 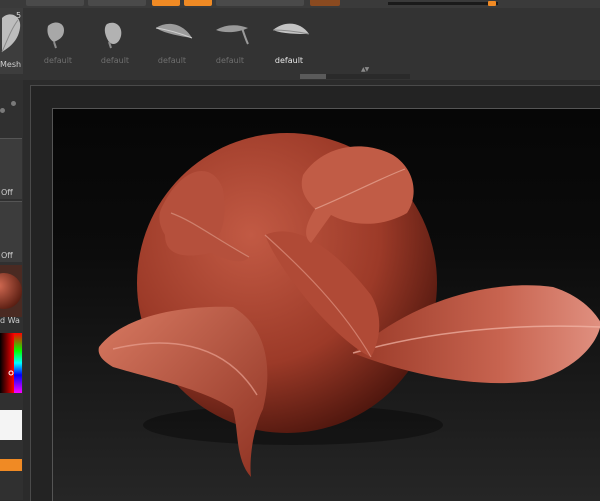 I want to click on toolbar-slider-track, so click(x=443, y=3).